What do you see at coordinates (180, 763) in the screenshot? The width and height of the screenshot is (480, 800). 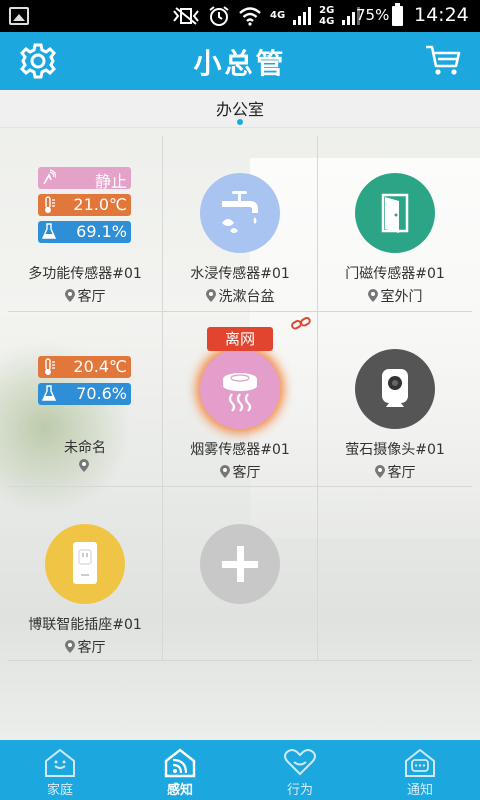 I see `sensing-icon` at bounding box center [180, 763].